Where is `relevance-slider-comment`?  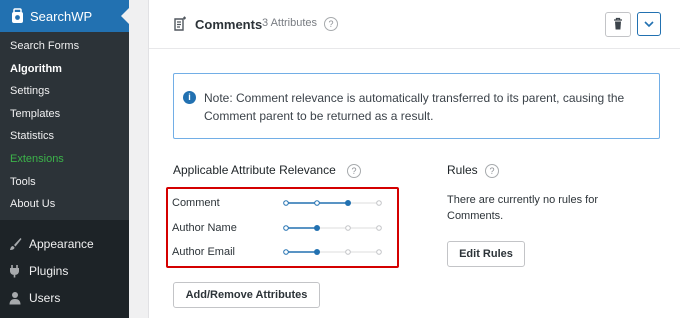 relevance-slider-comment is located at coordinates (332, 203).